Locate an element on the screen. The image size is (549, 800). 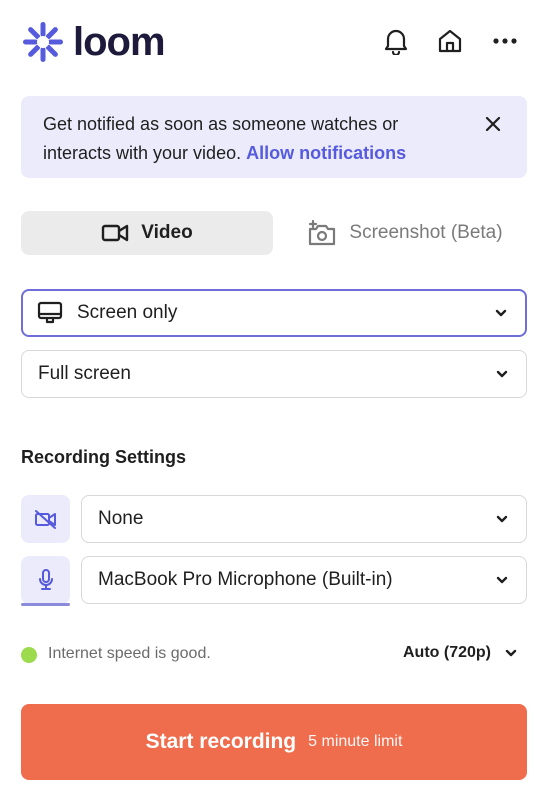
camera-plus-icon is located at coordinates (322, 232).